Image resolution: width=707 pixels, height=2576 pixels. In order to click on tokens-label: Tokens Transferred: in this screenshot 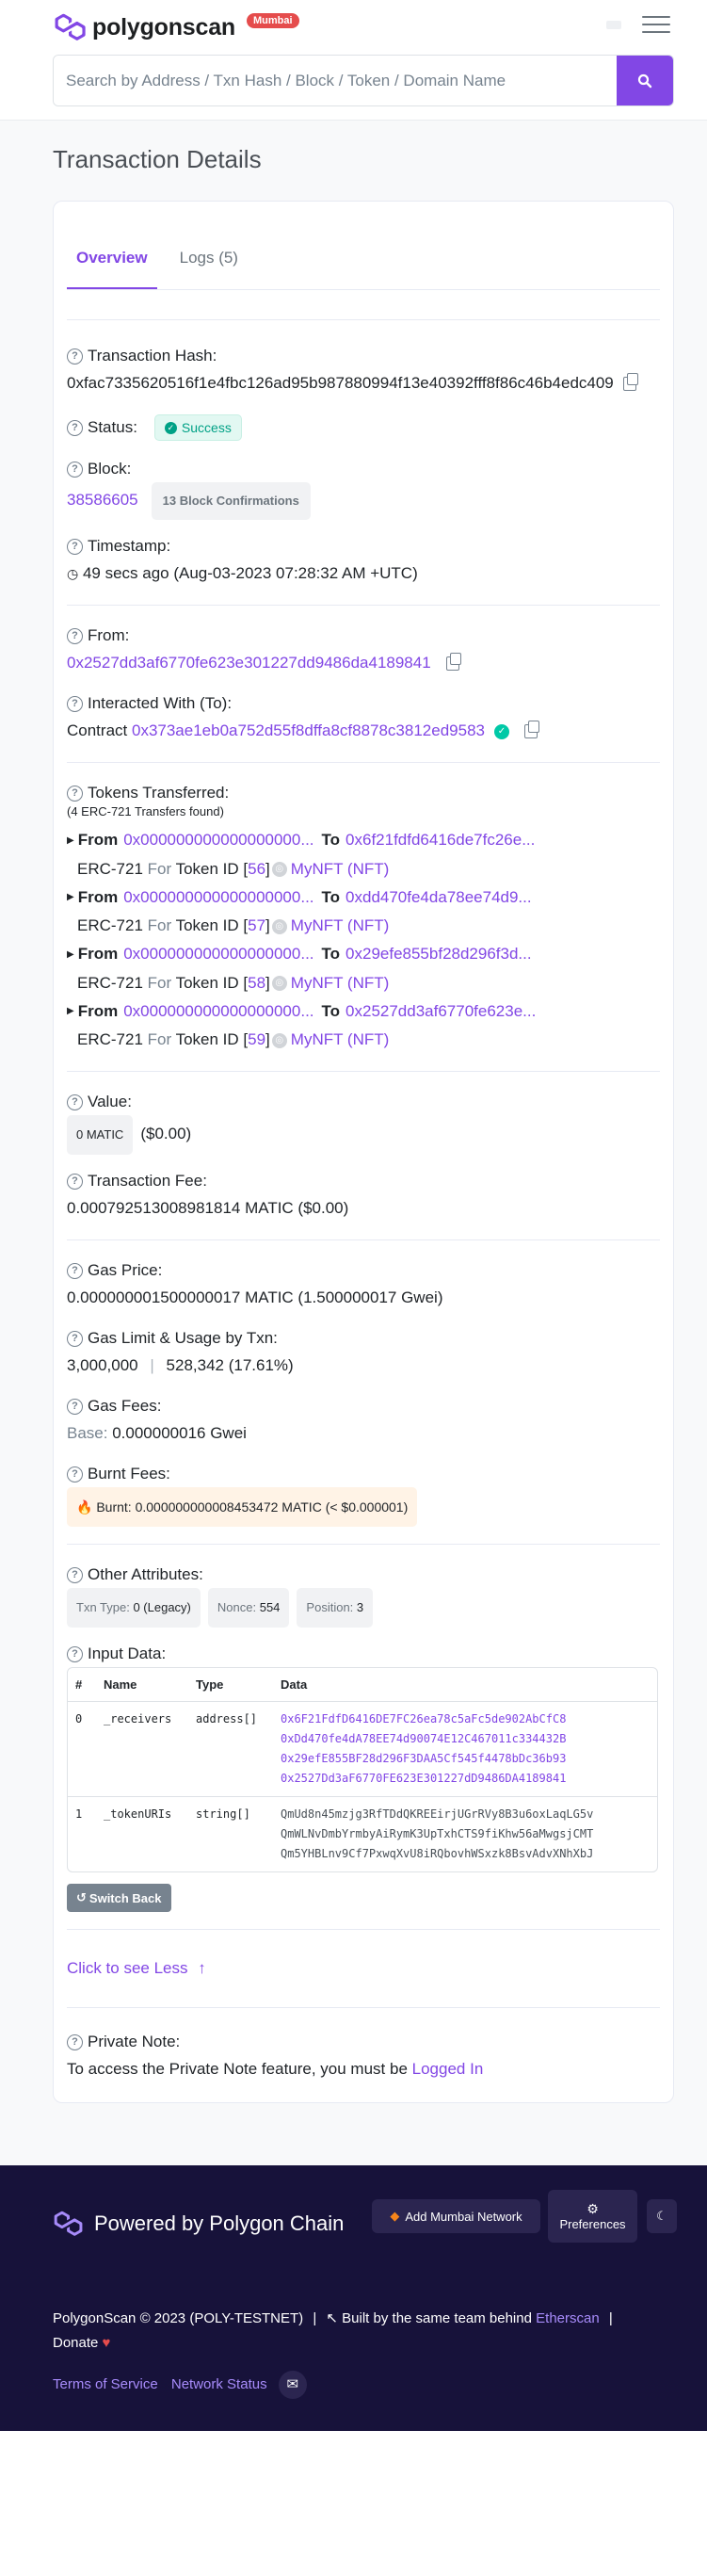, I will do `click(159, 793)`.